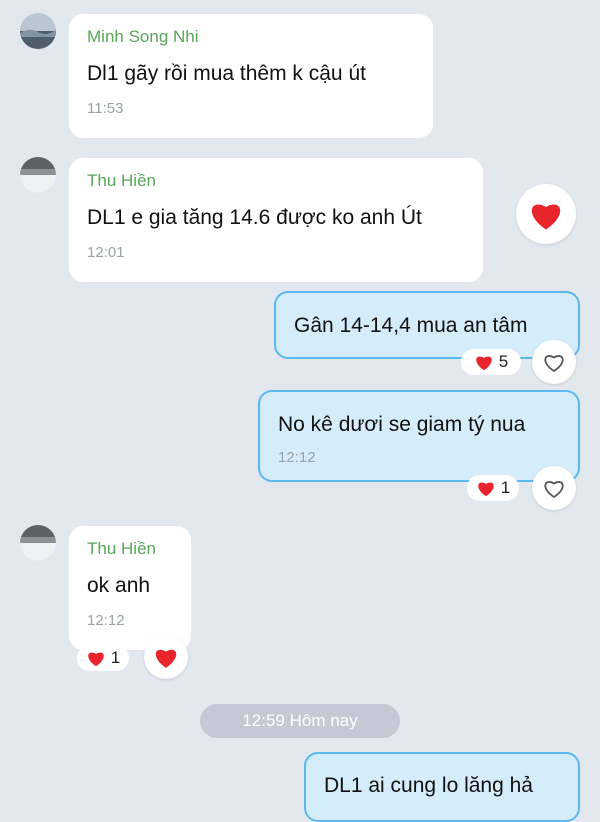  I want to click on message-bubble: Thu Hiền ok anh 12:12, so click(130, 588).